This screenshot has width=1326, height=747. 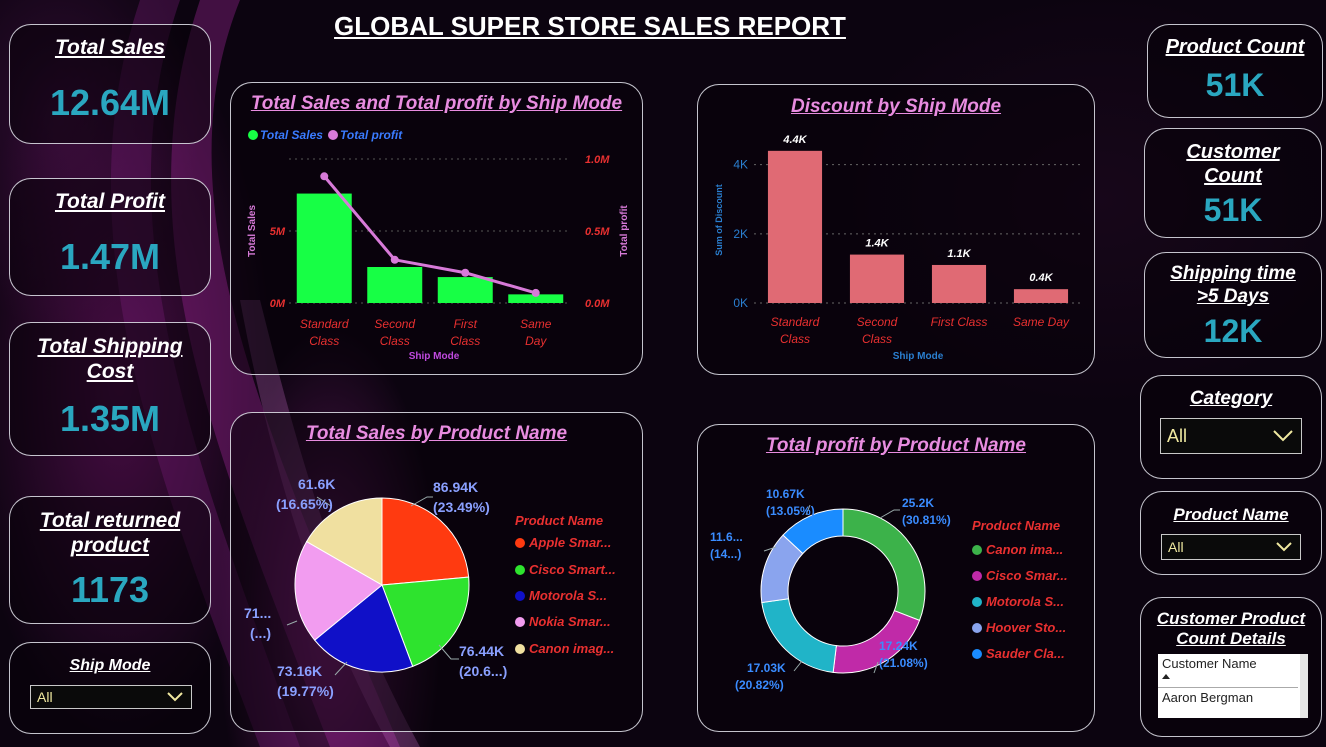 What do you see at coordinates (740, 303) in the screenshot?
I see `y-tick-label: 0K` at bounding box center [740, 303].